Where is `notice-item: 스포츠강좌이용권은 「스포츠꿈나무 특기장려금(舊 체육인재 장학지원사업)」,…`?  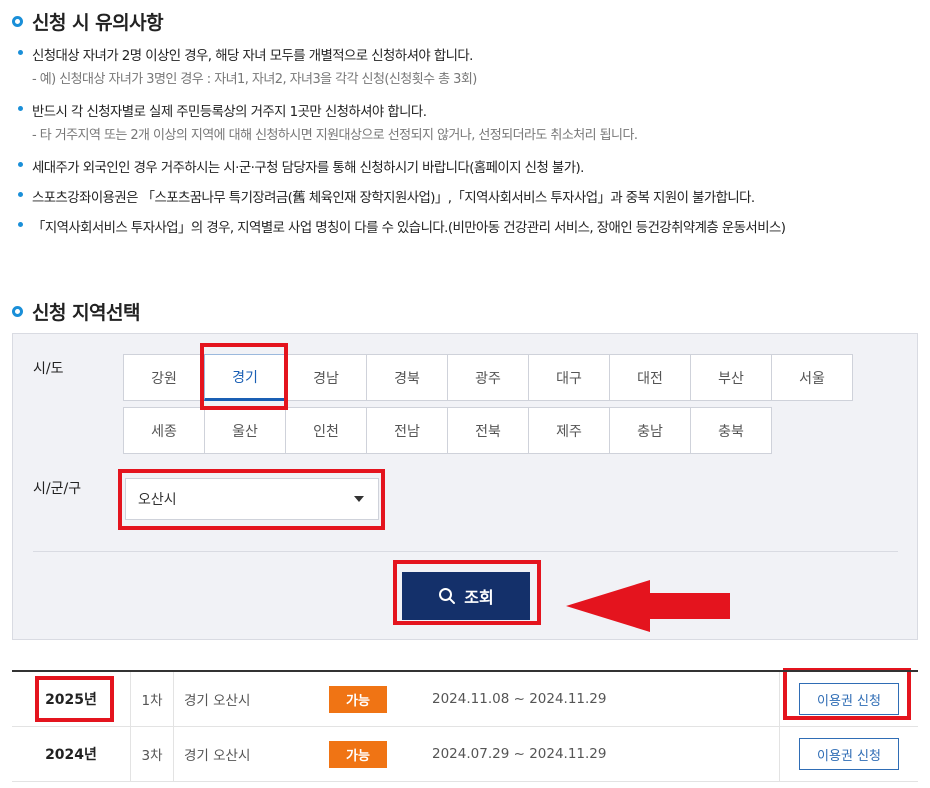
notice-item: 스포츠강좌이용권은 「스포츠꿈나무 특기장려금(舊 체육인재 장학지원사업)」,… is located at coordinates (386, 196).